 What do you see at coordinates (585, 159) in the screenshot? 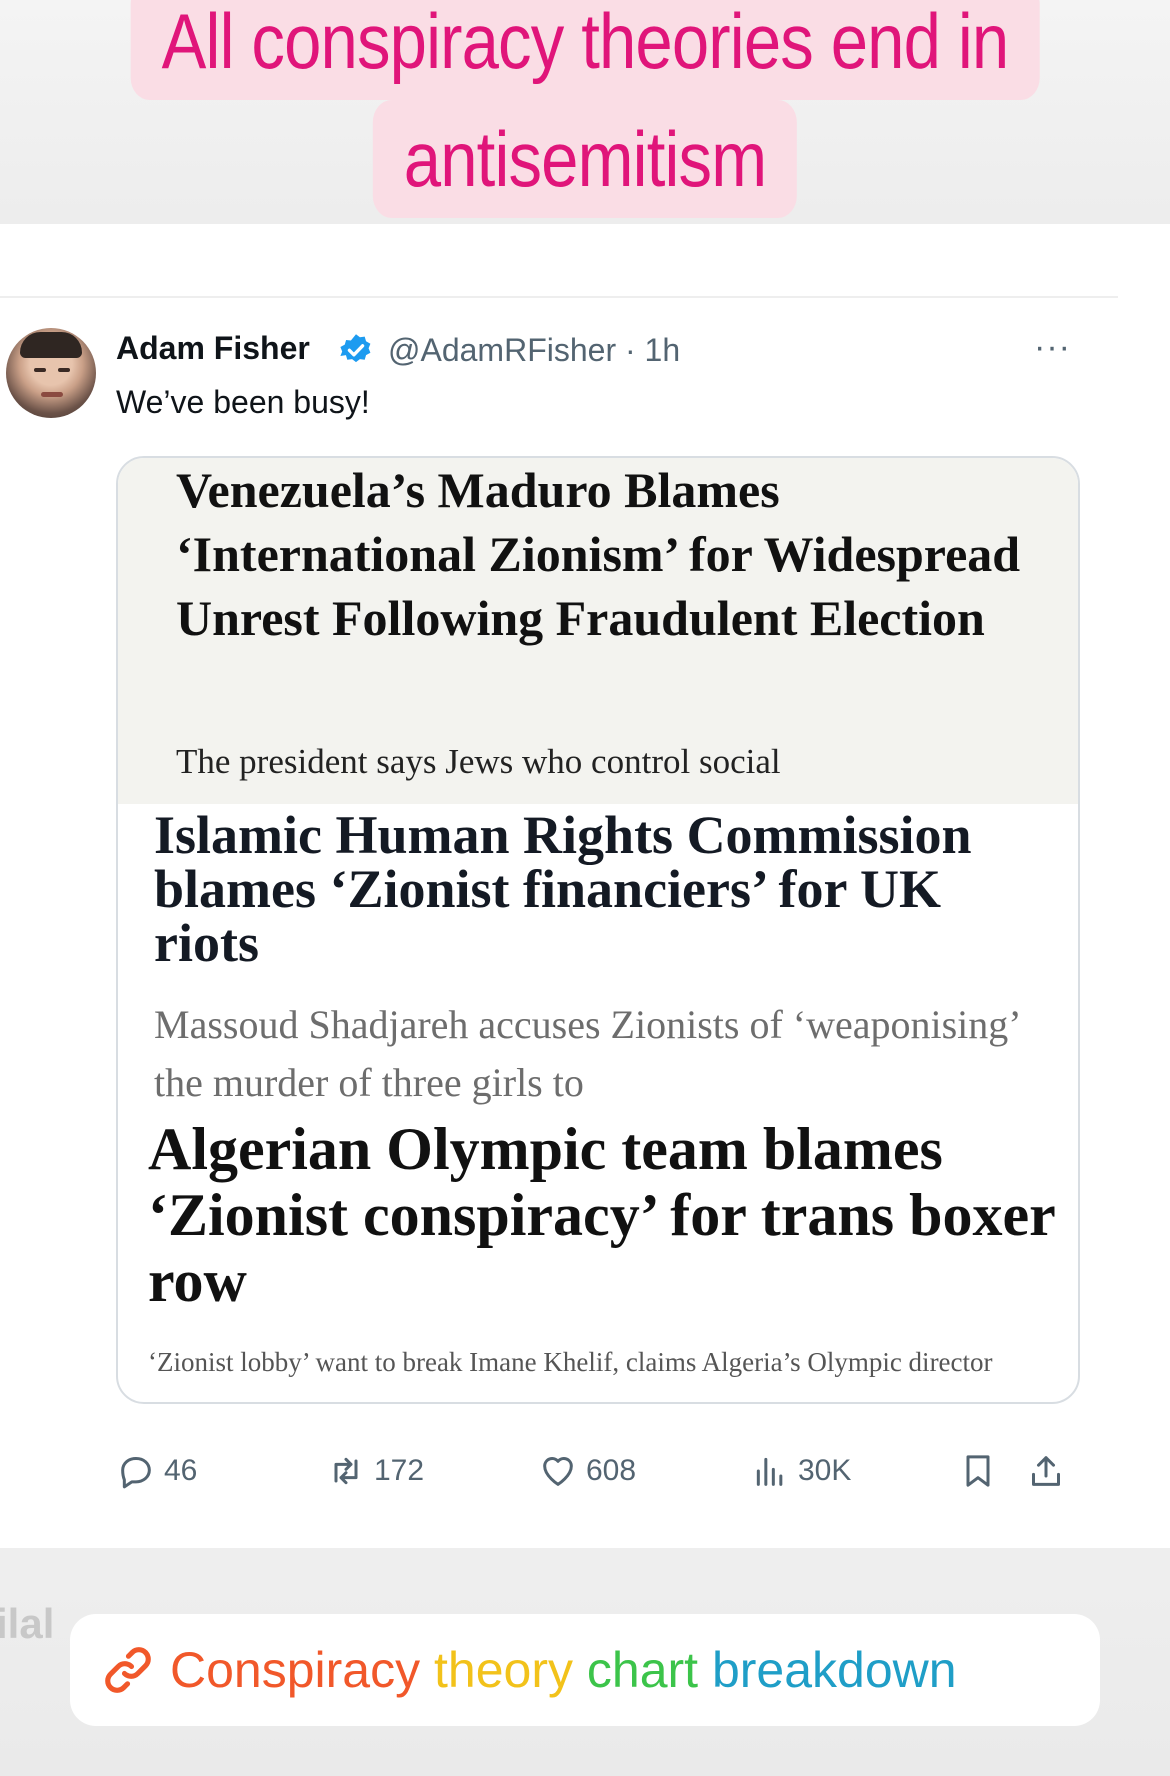
I see `caption-line-2: antisemitism` at bounding box center [585, 159].